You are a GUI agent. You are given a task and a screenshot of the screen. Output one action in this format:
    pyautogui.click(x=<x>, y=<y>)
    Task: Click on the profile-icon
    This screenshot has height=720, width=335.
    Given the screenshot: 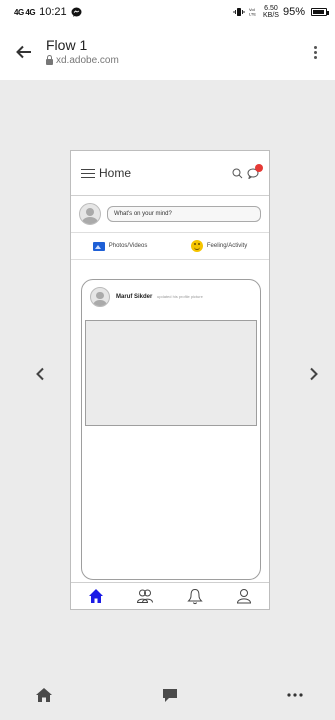 What is the action you would take?
    pyautogui.click(x=244, y=596)
    